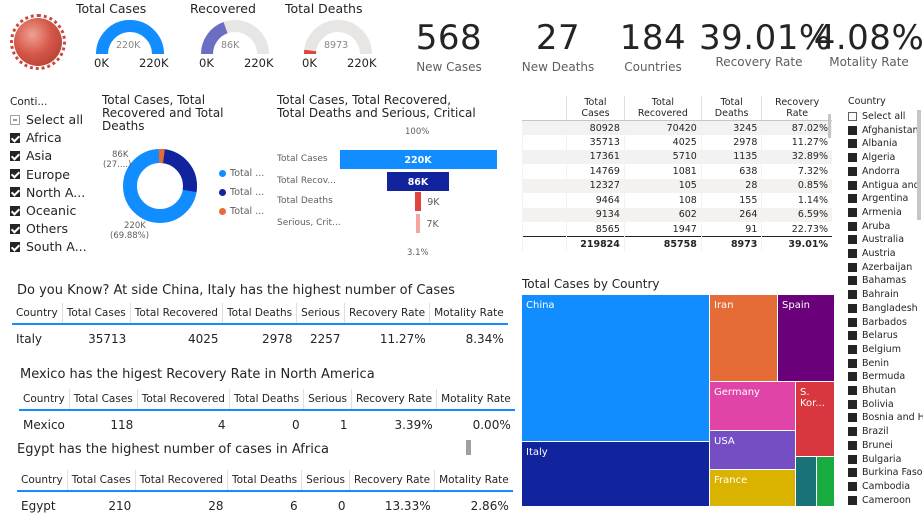 The image size is (923, 525). I want to click on table-scrollbar, so click(829, 126).